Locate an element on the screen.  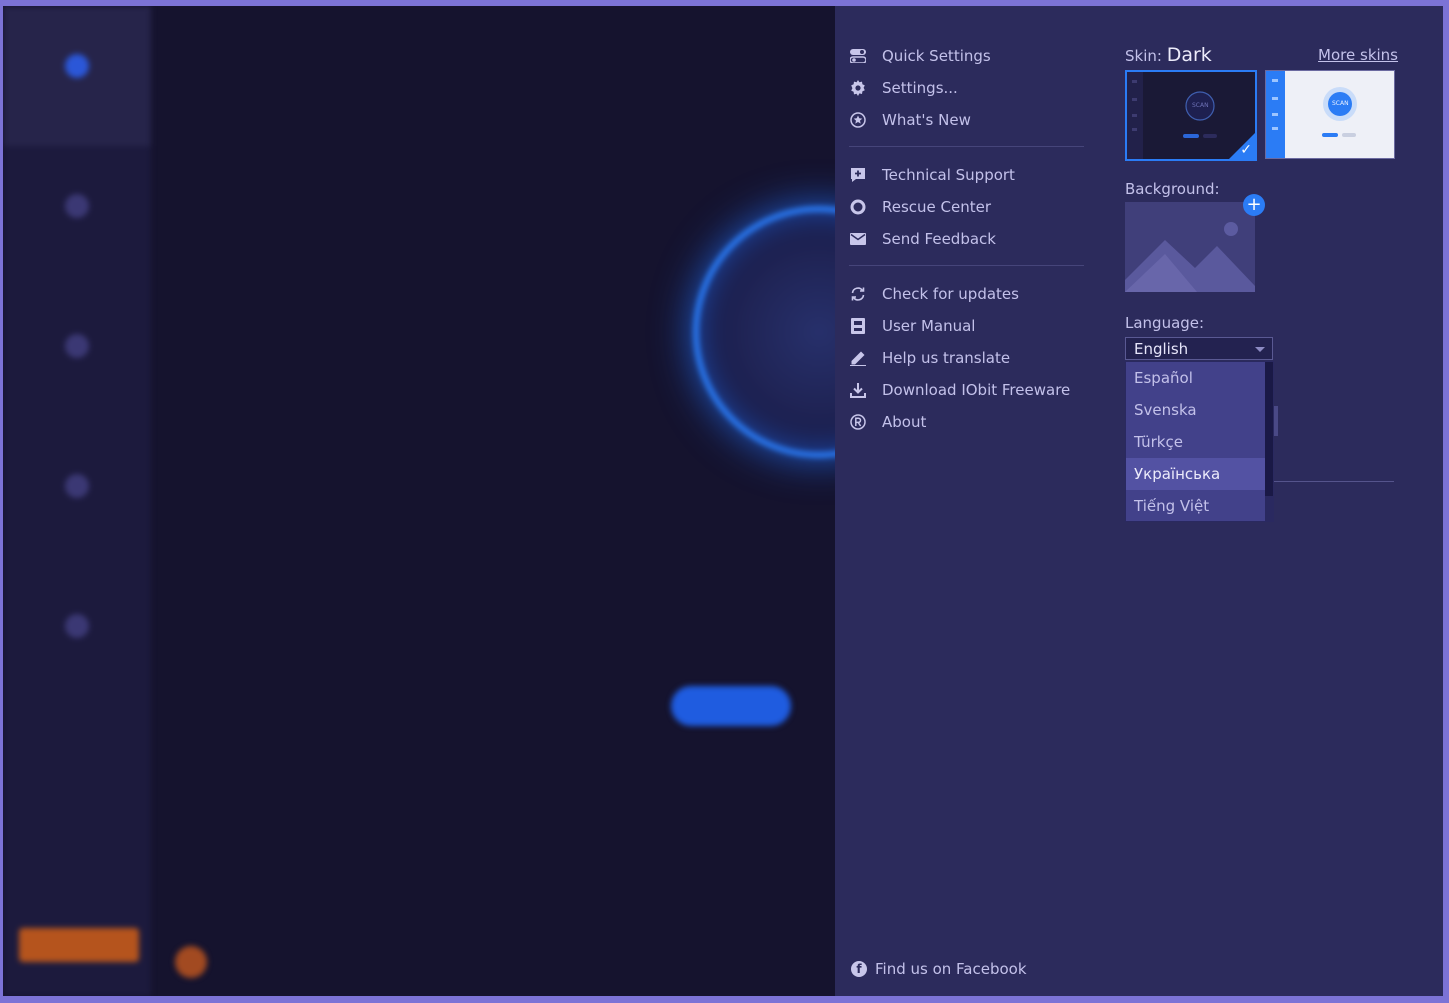
dropdown-scrollbar is located at coordinates (1269, 441).